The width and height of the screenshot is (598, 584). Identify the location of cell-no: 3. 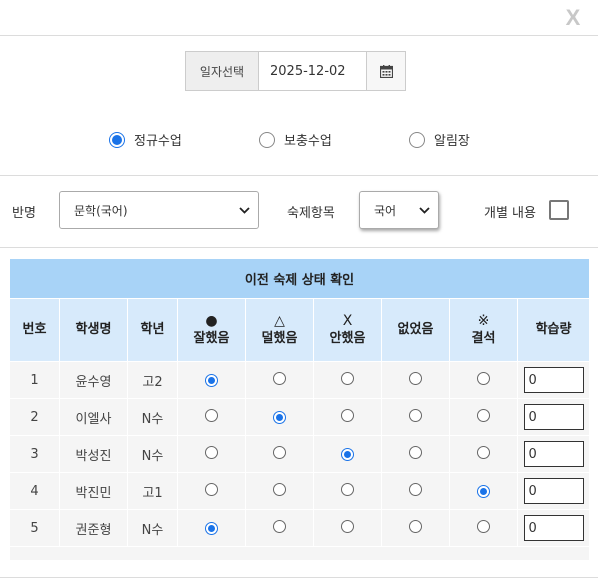
(34, 454).